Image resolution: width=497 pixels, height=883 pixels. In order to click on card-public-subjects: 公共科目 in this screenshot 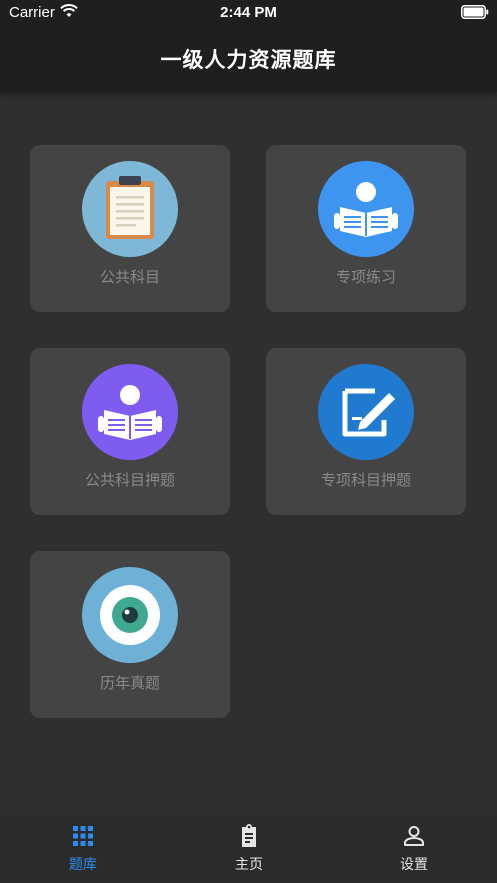, I will do `click(130, 228)`.